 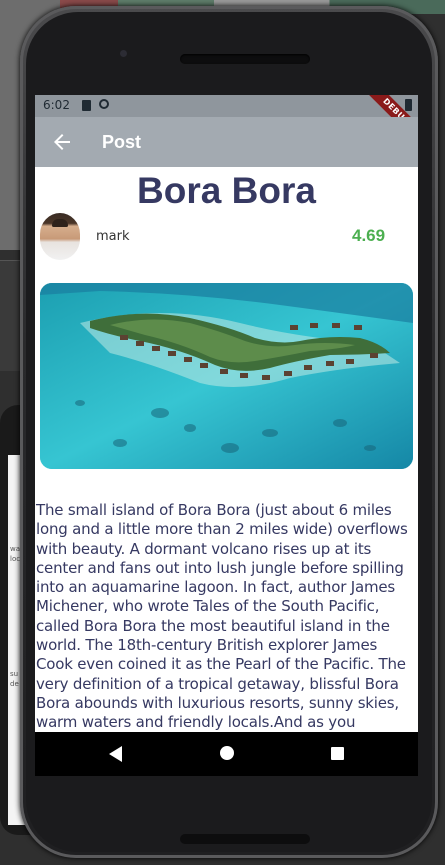 What do you see at coordinates (226, 142) in the screenshot?
I see `app-bar: Post` at bounding box center [226, 142].